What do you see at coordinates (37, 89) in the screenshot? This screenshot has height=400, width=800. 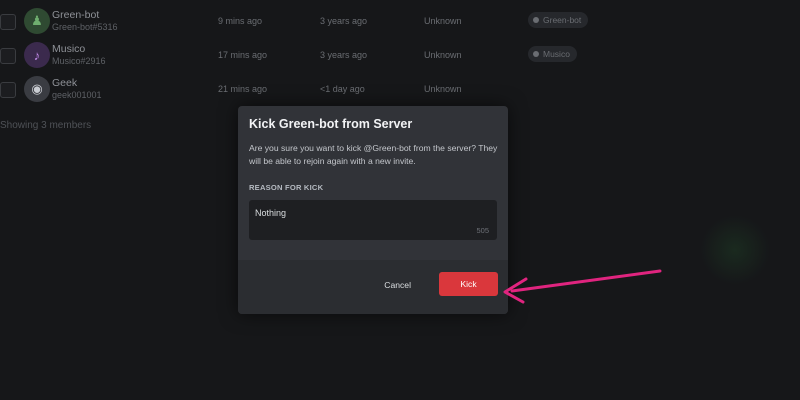 I see `discord-icon: ◉` at bounding box center [37, 89].